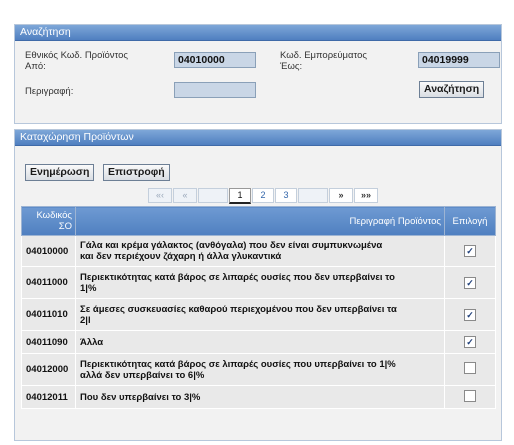 This screenshot has height=445, width=514. I want to click on code-to-label-line2: Έως:, so click(291, 66).